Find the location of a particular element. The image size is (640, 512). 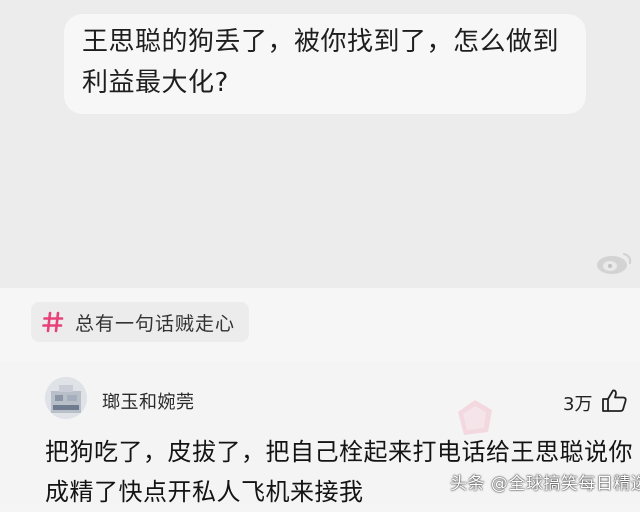

topic-label: 总有一句话贼走心 is located at coordinates (155, 323).